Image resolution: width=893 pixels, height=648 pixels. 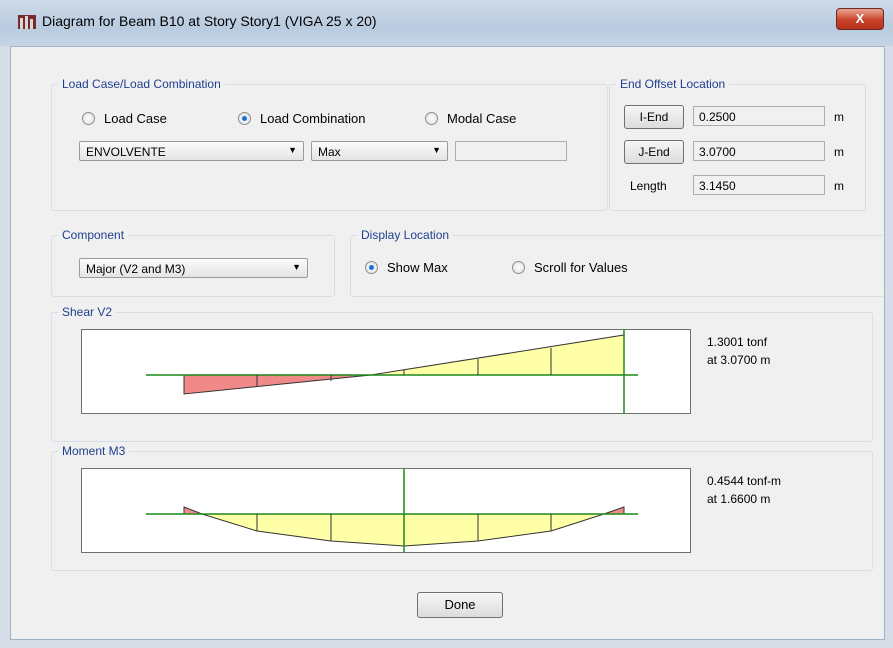 What do you see at coordinates (518, 267) in the screenshot?
I see `radio-scroll-values-dot` at bounding box center [518, 267].